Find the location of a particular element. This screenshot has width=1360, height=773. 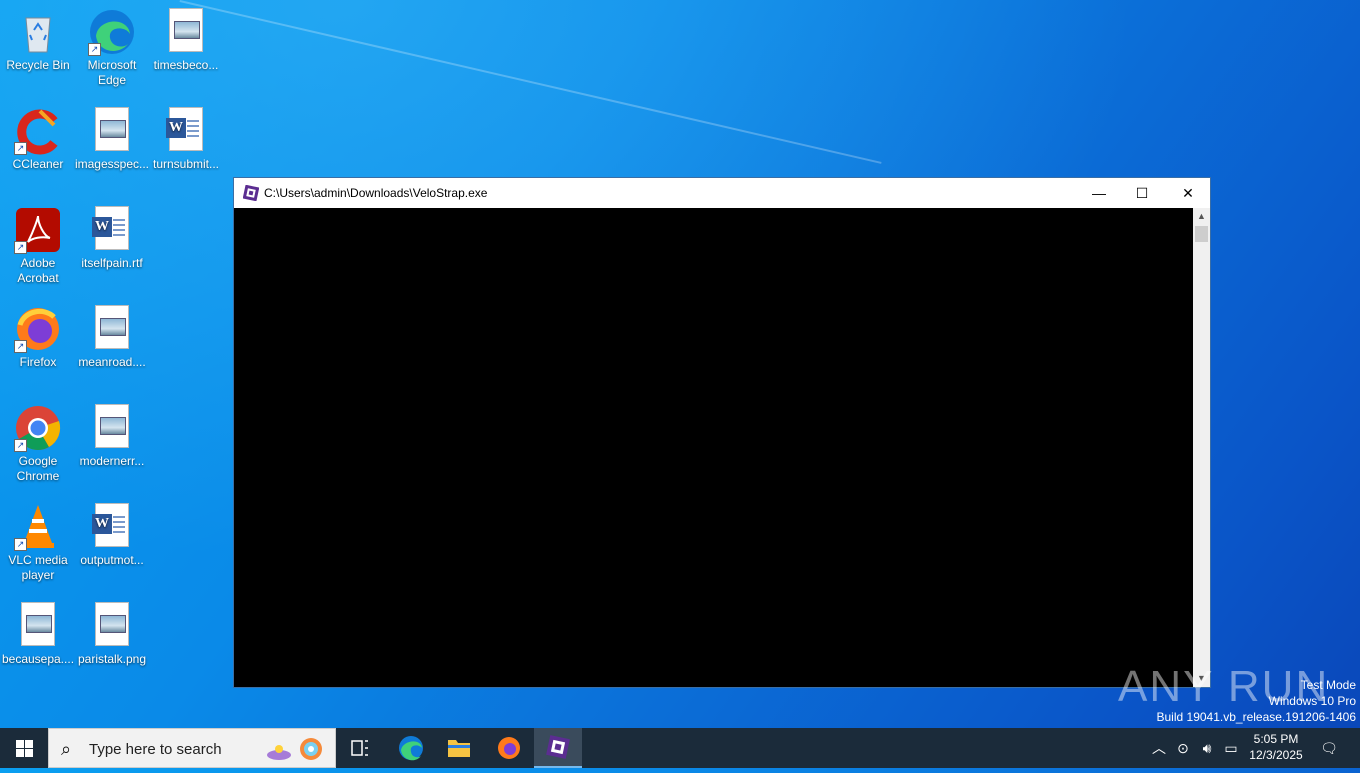

firefox-icon is located at coordinates (509, 748).